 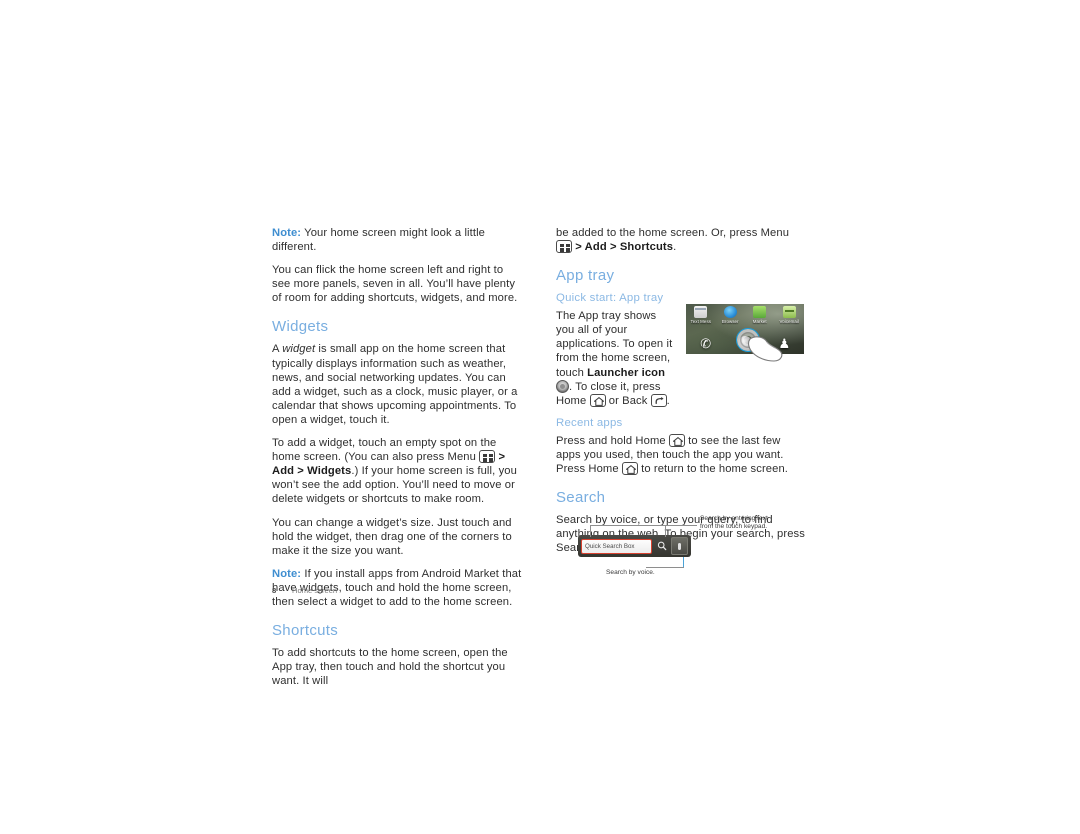 What do you see at coordinates (730, 321) in the screenshot?
I see `app-label: Browser` at bounding box center [730, 321].